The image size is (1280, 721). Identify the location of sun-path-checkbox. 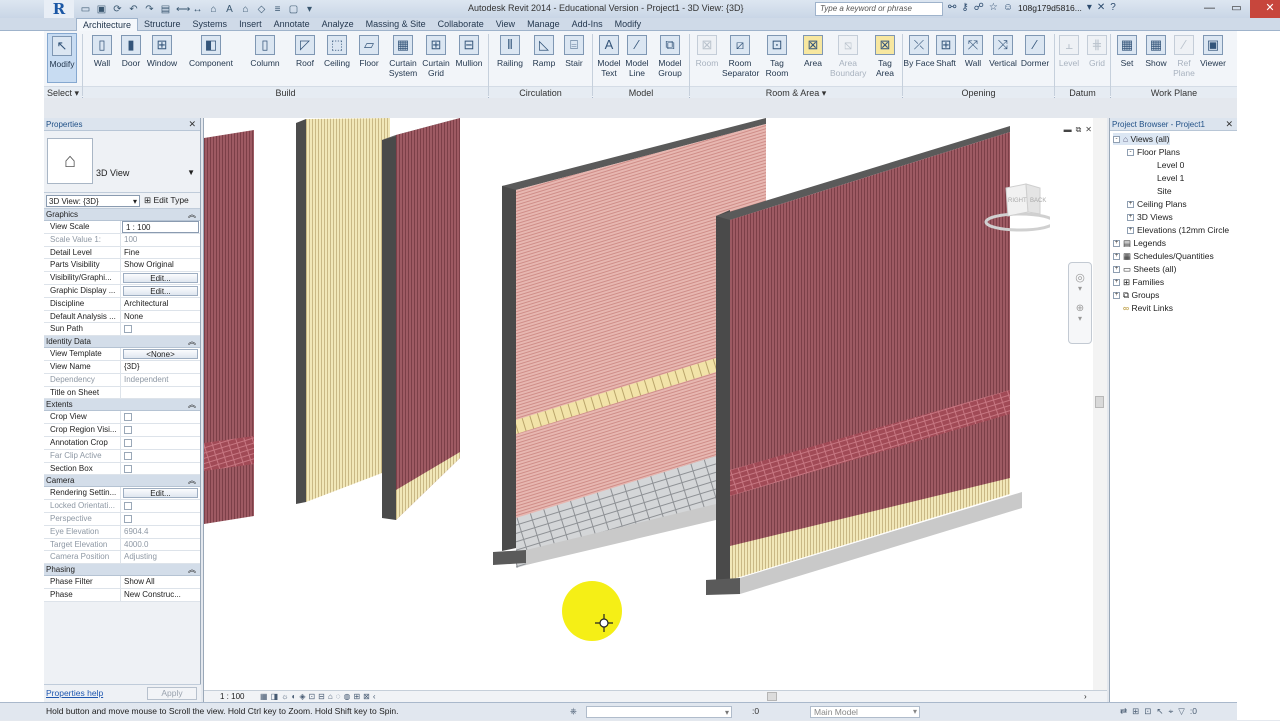
(128, 329).